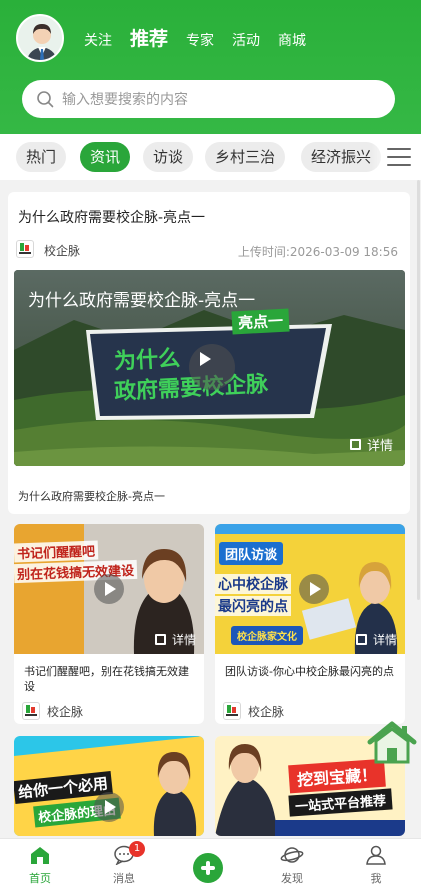 Image resolution: width=421 pixels, height=885 pixels. Describe the element at coordinates (292, 878) in the screenshot. I see `tab-label: 发现` at that location.